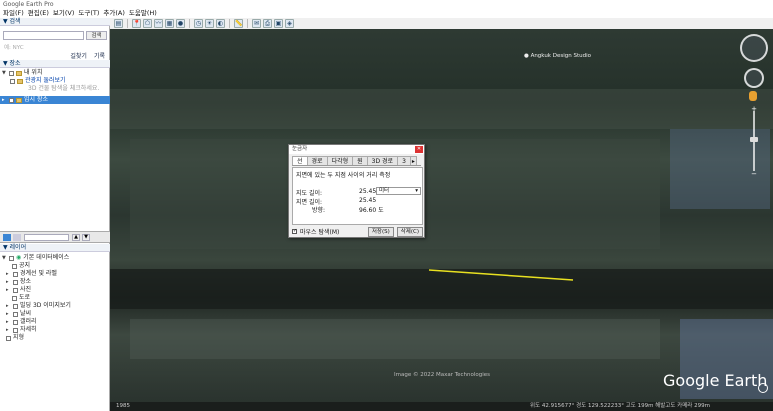 The image size is (773, 411). I want to click on heading-value: 96.60 도, so click(371, 210).